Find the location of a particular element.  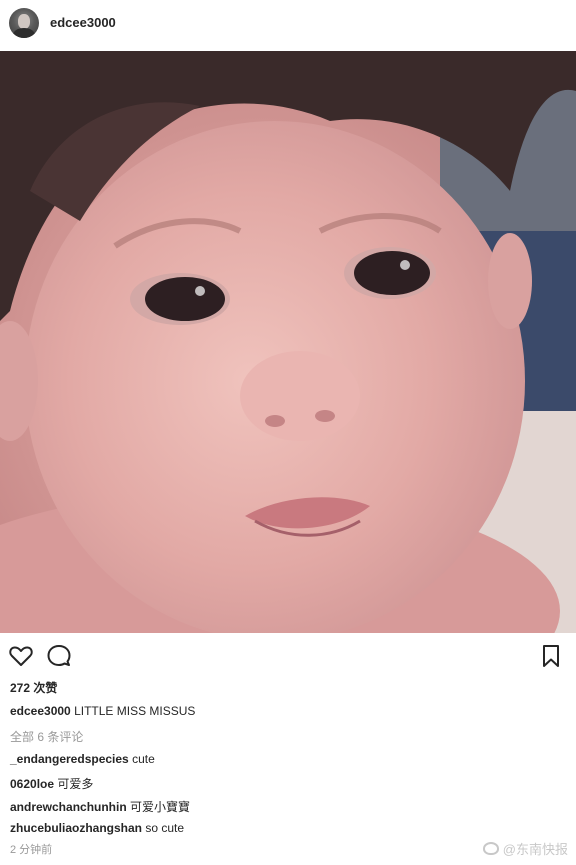

comment-username: _endangeredspecies is located at coordinates (69, 759).